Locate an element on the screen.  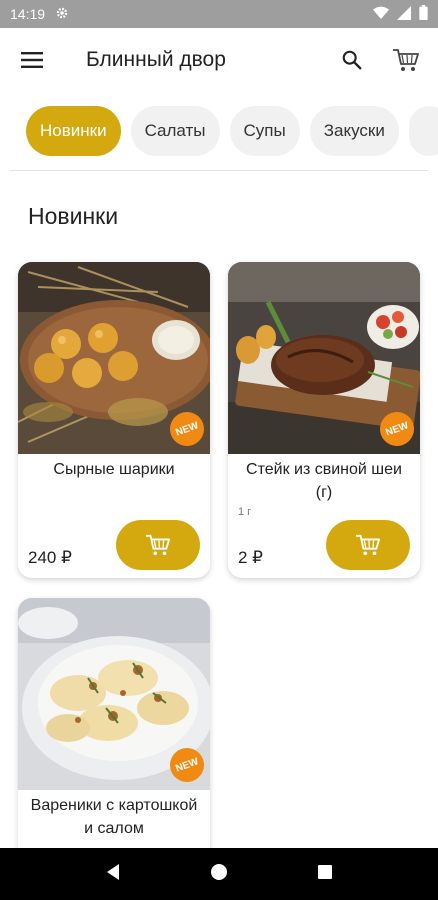
chip-soups: Супы is located at coordinates (264, 131).